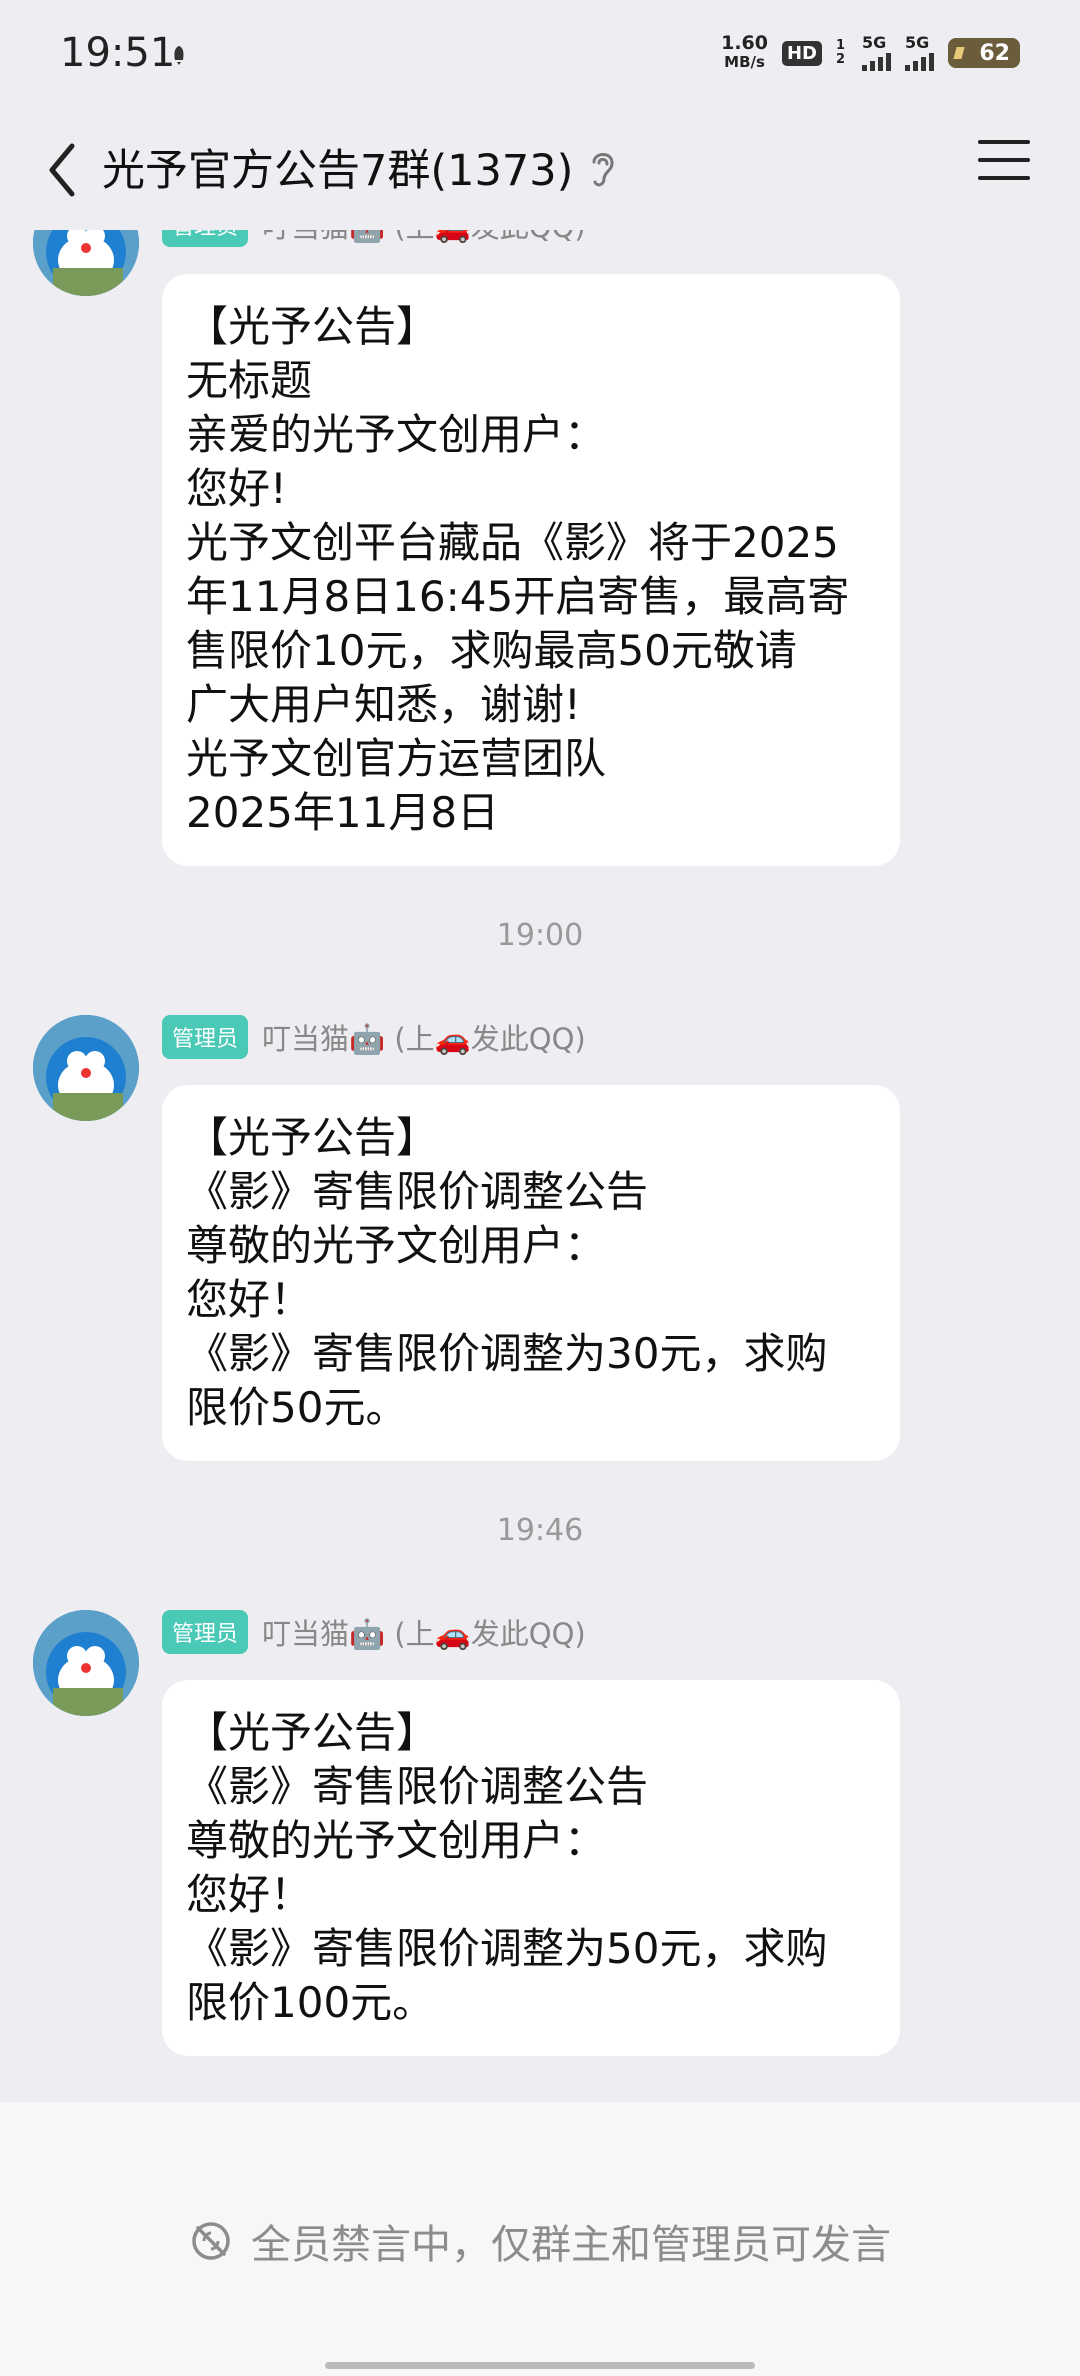 The height and width of the screenshot is (2376, 1080). I want to click on message-line: 广大用户知悉，谢谢!, so click(383, 704).